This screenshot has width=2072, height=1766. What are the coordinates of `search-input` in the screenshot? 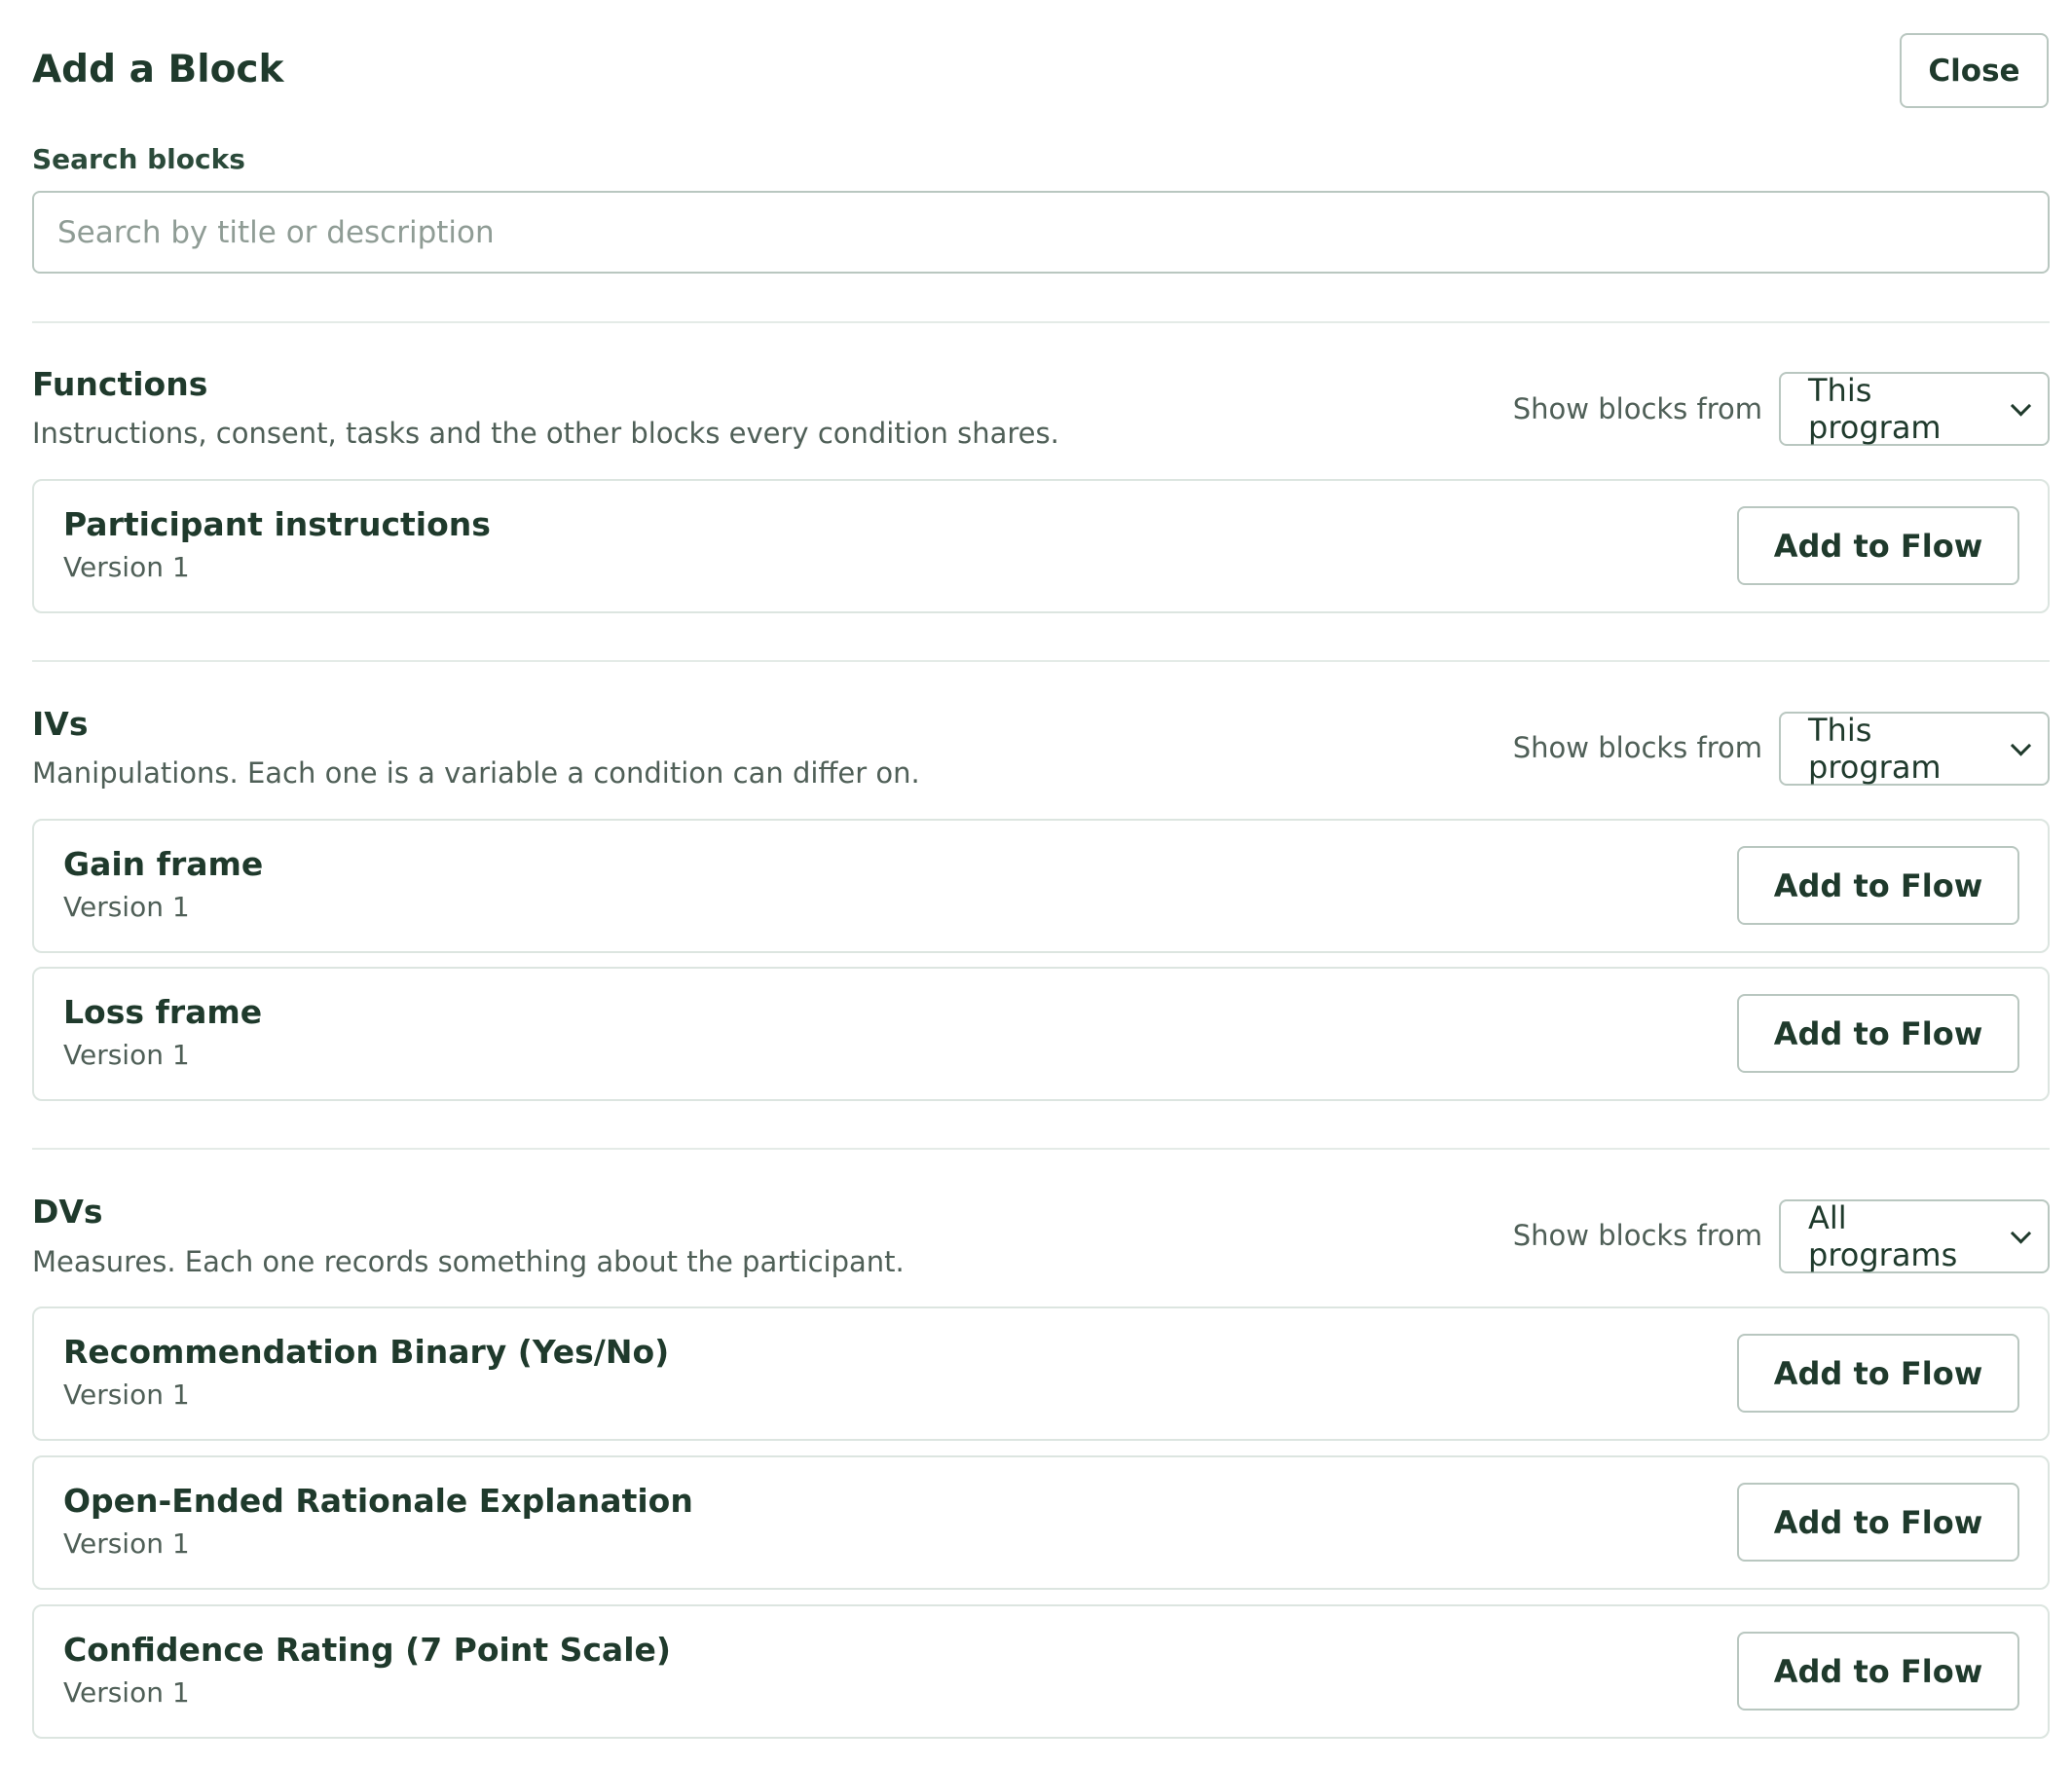 It's located at (1041, 232).